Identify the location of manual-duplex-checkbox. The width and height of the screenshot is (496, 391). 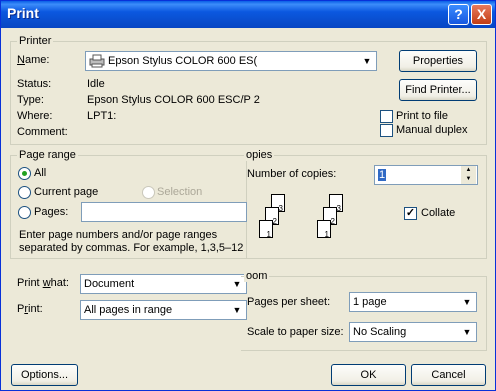
(386, 130).